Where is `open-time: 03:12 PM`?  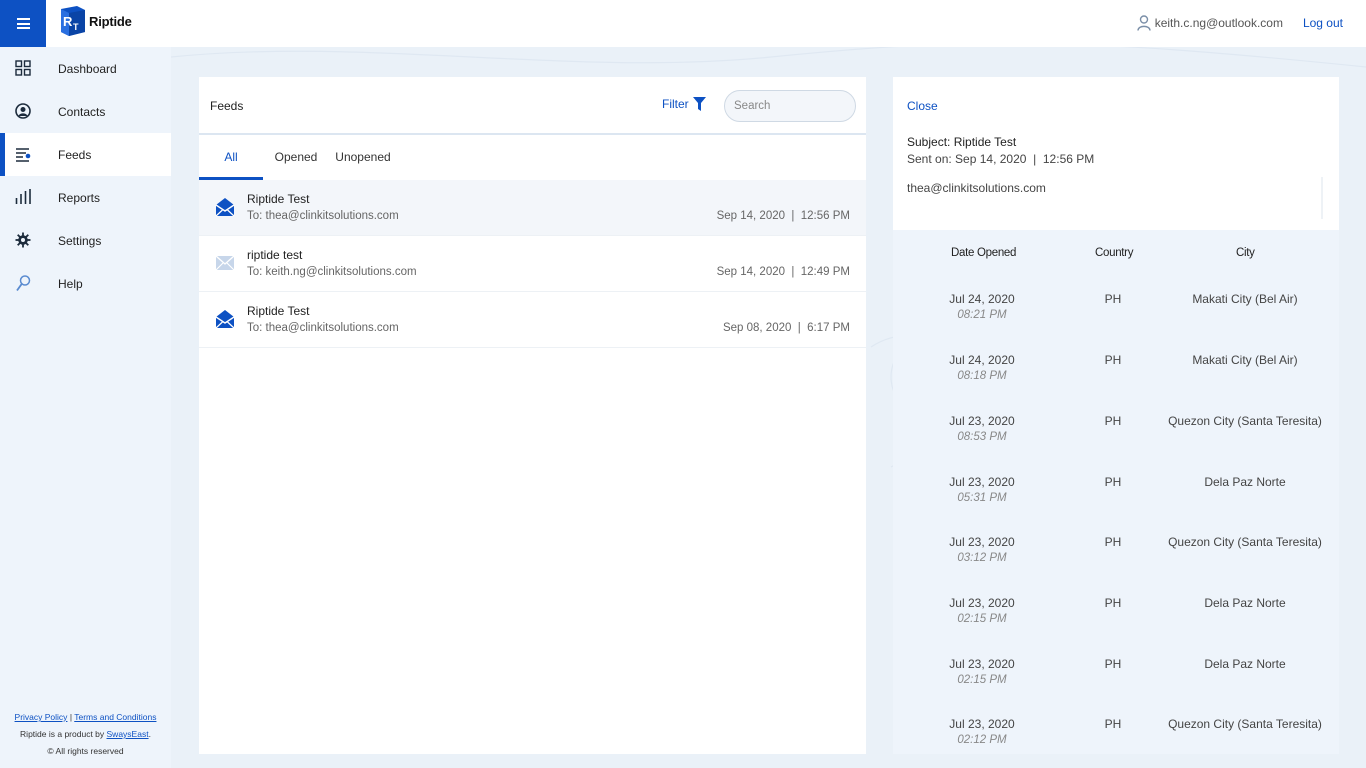 open-time: 03:12 PM is located at coordinates (982, 558).